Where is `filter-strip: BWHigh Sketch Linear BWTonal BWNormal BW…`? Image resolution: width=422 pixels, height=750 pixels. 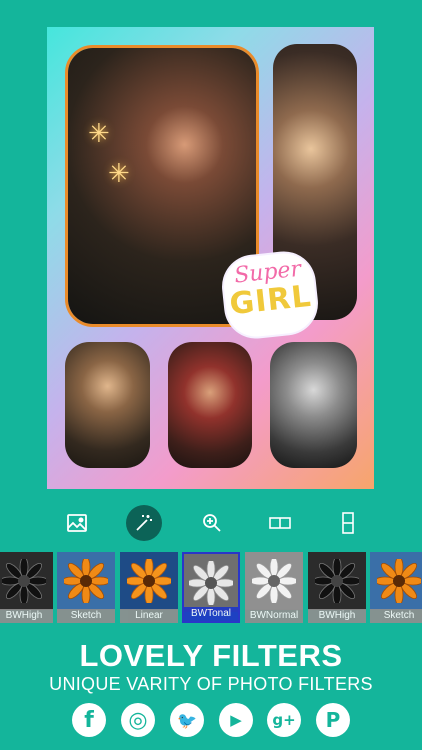 filter-strip: BWHigh Sketch Linear BWTonal BWNormal BW… is located at coordinates (211, 588).